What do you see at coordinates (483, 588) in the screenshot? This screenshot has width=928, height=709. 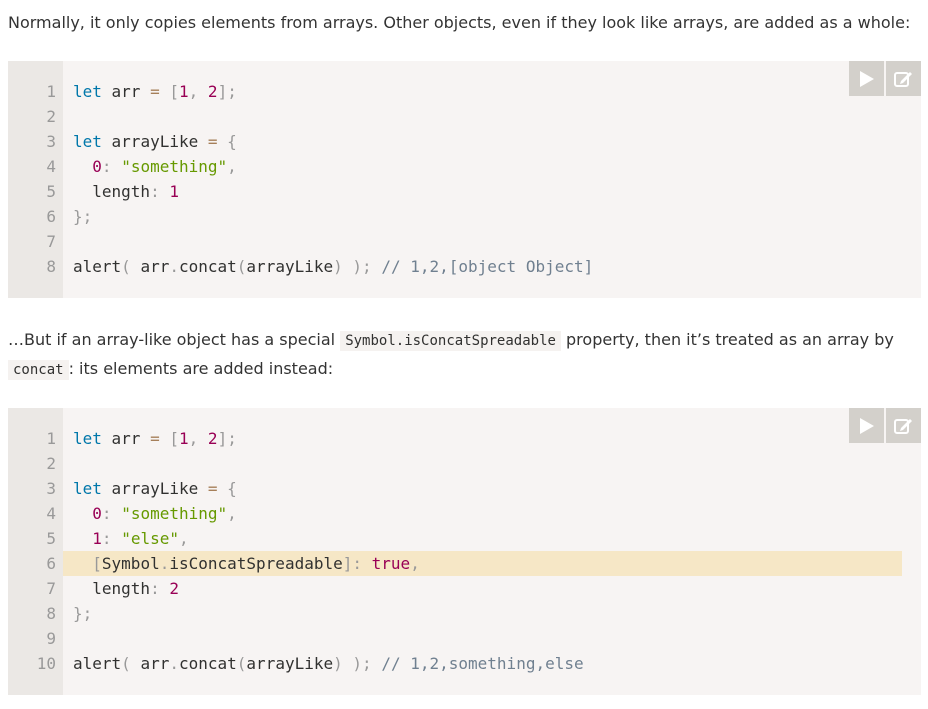 I see `code-line: 7 length: 2` at bounding box center [483, 588].